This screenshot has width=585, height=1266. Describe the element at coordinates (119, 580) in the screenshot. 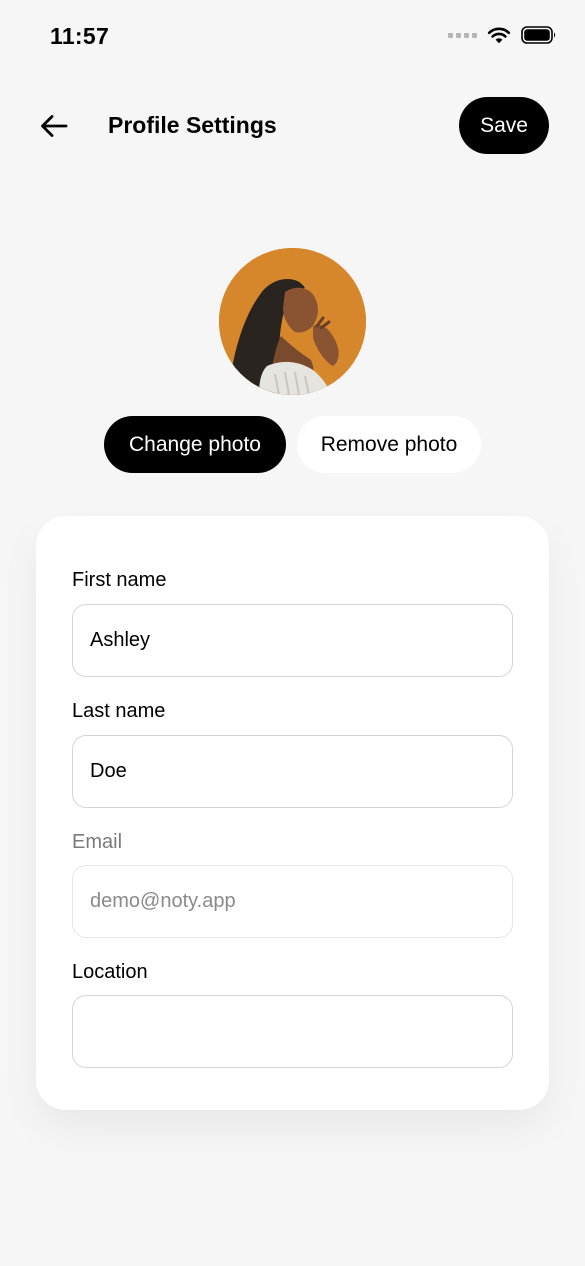

I see `first-name-label: First name` at that location.